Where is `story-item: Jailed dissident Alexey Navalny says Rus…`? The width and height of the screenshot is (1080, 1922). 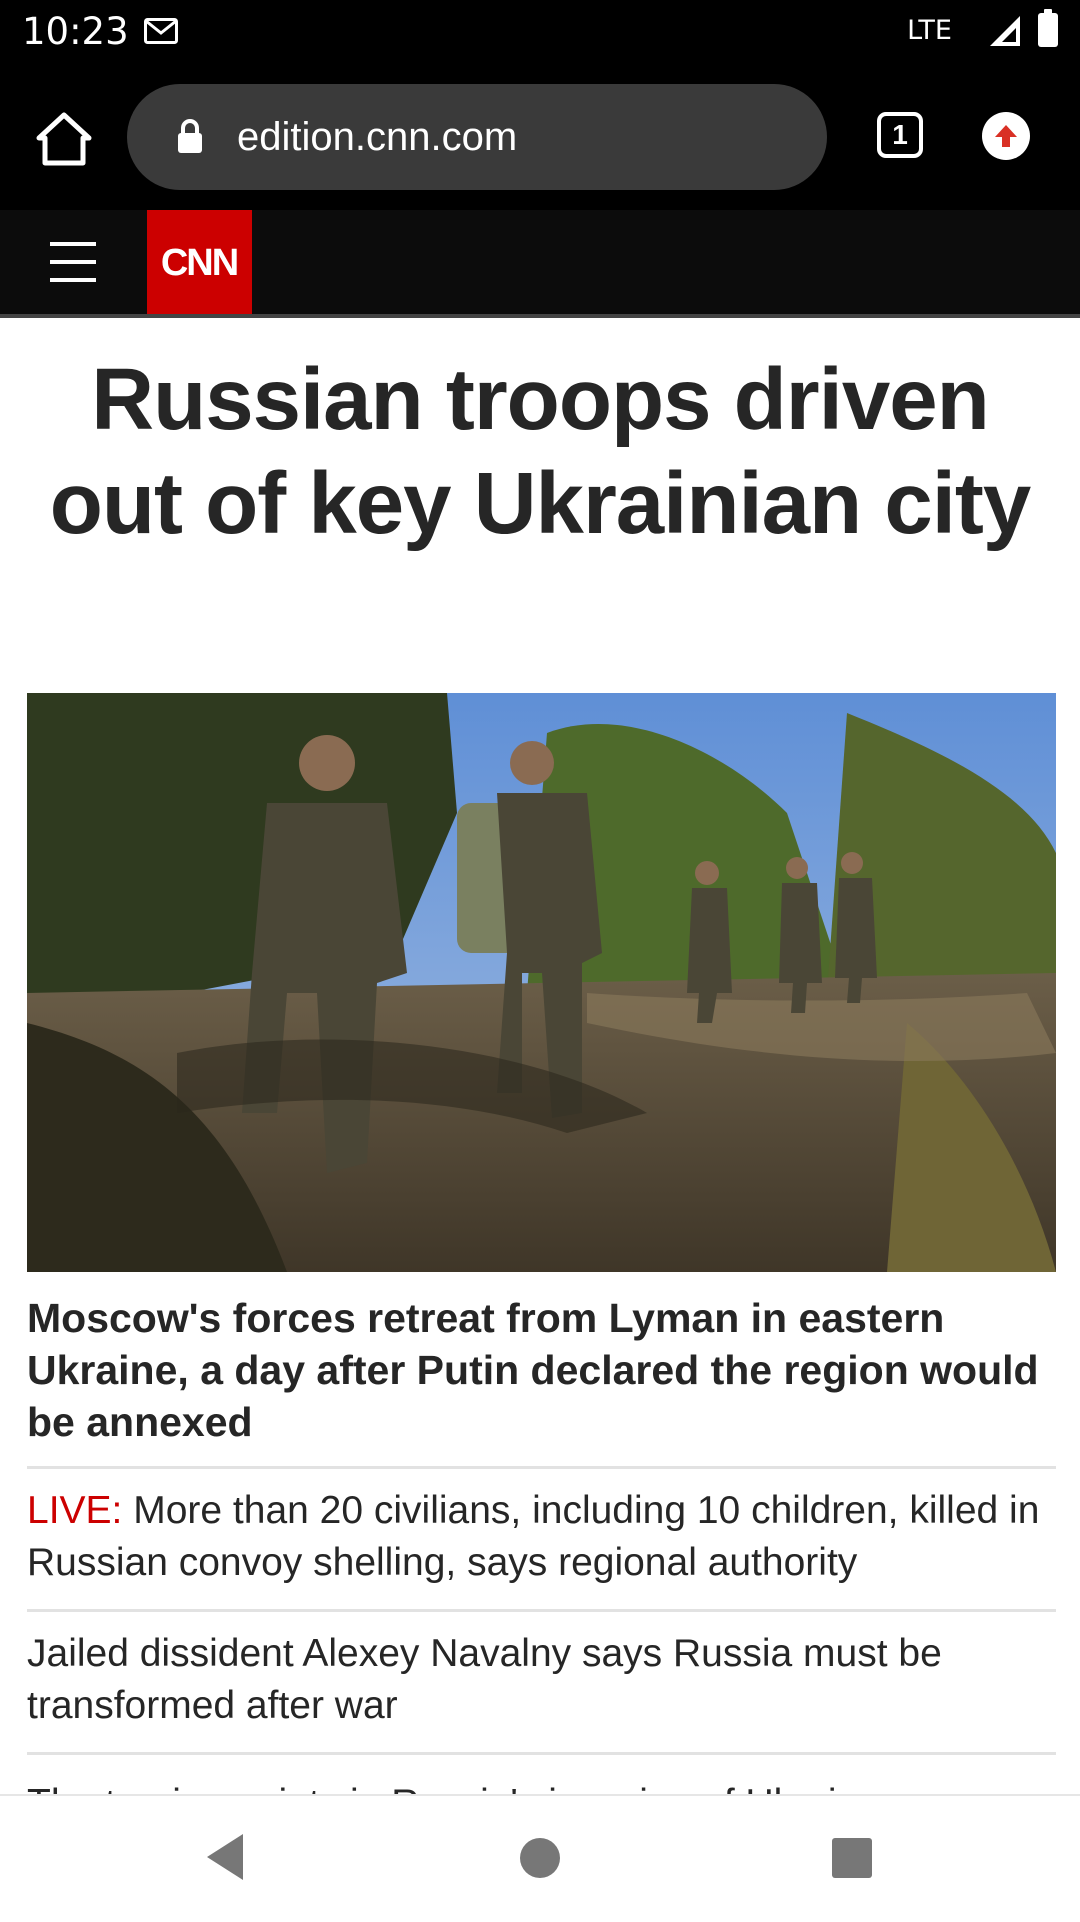 story-item: Jailed dissident Alexey Navalny says Rus… is located at coordinates (541, 1680).